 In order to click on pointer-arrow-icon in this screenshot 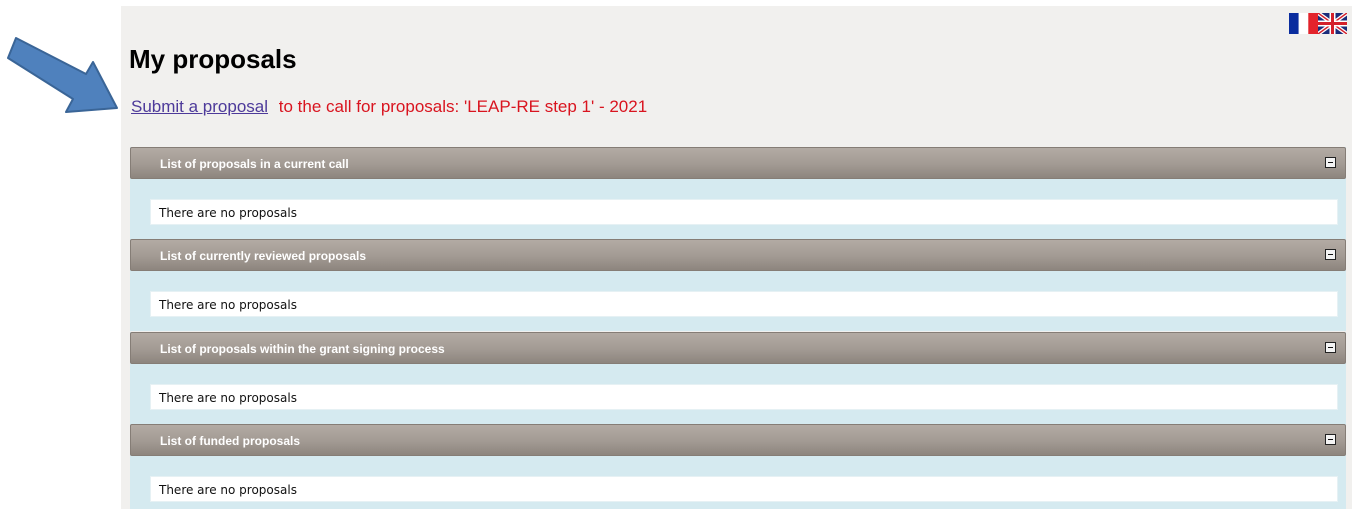, I will do `click(62, 75)`.